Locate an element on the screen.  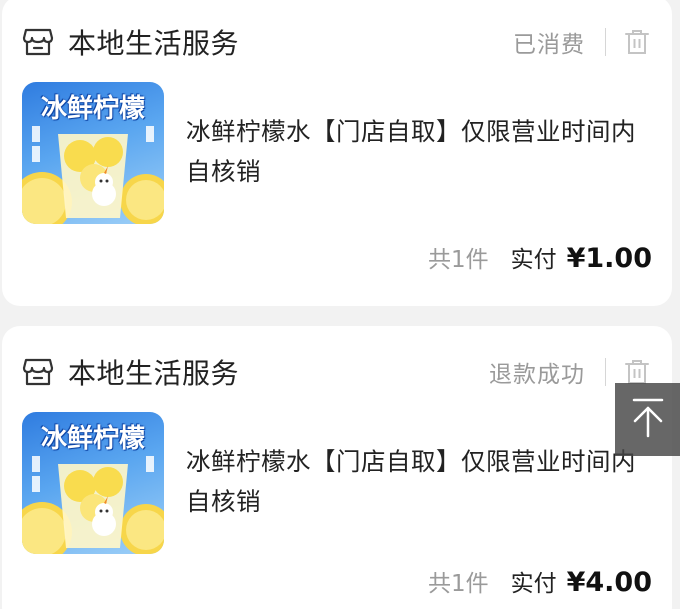
arrow-up-icon is located at coordinates (648, 420).